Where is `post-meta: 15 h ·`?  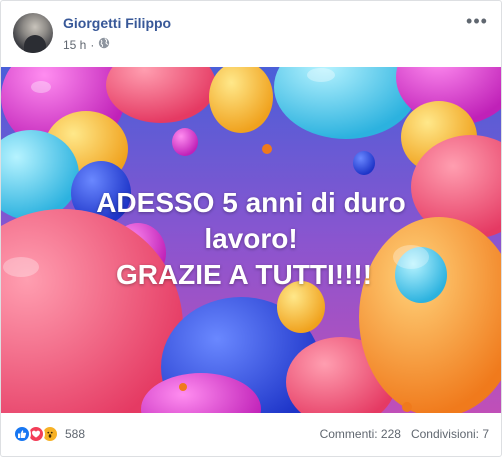
post-meta: 15 h · is located at coordinates (86, 44).